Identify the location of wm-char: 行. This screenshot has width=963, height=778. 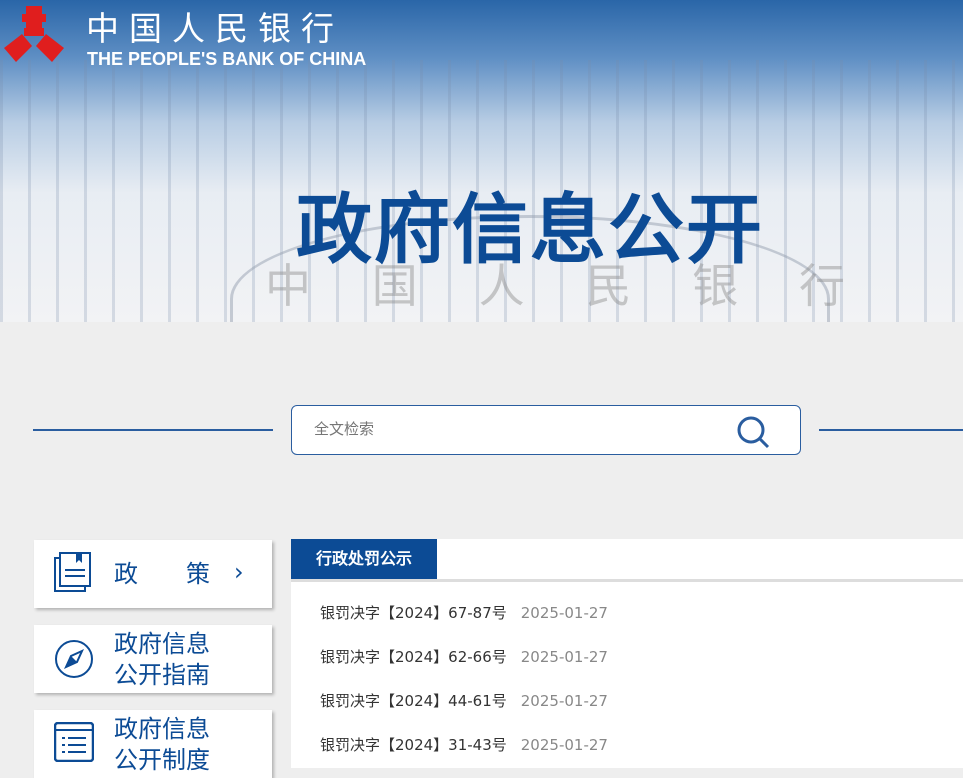
(821, 286).